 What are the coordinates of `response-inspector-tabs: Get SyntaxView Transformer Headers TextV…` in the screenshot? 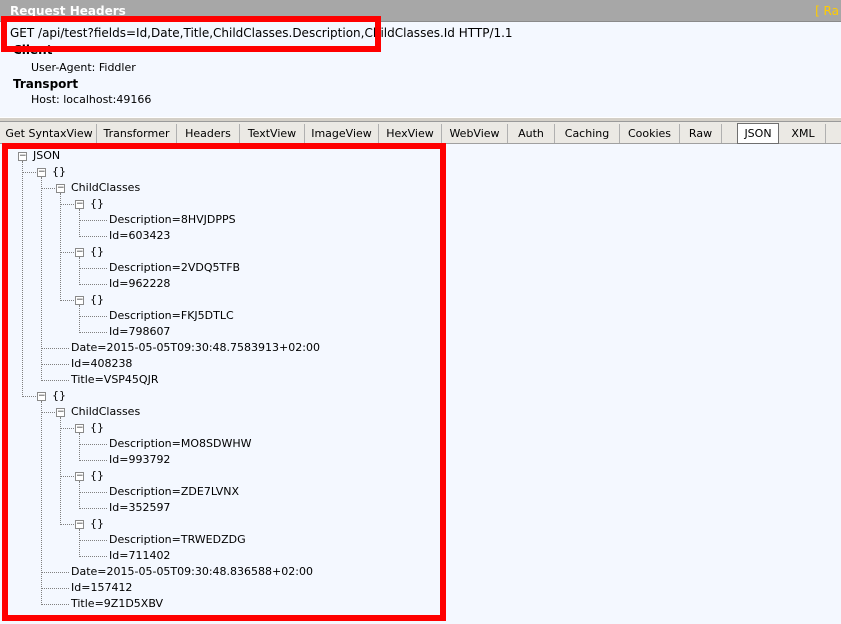 It's located at (420, 133).